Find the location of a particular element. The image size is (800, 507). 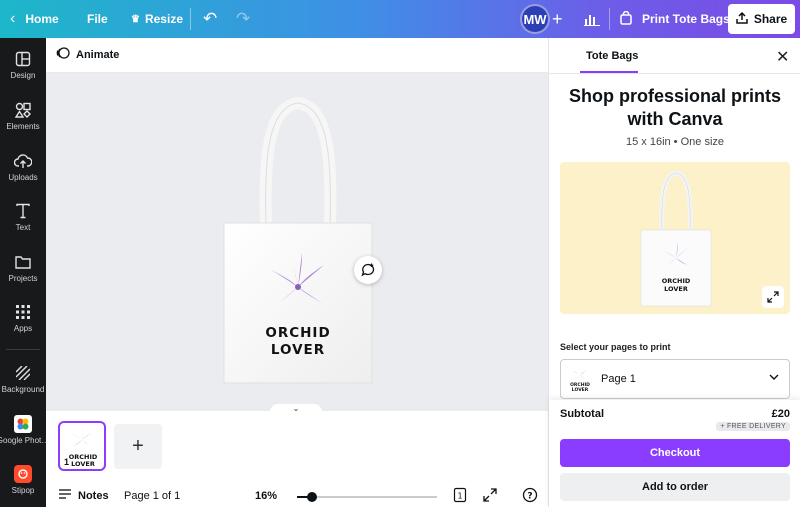

rail-label: Design is located at coordinates (23, 75).